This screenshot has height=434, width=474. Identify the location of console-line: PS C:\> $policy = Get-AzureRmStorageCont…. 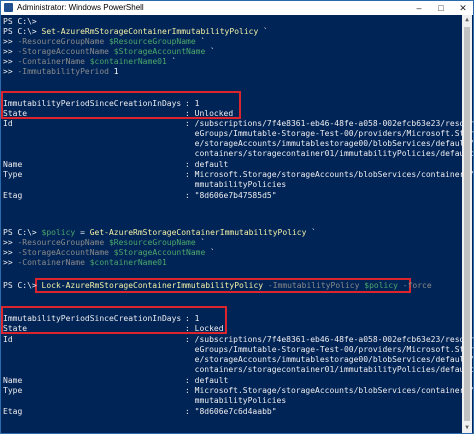
(159, 233).